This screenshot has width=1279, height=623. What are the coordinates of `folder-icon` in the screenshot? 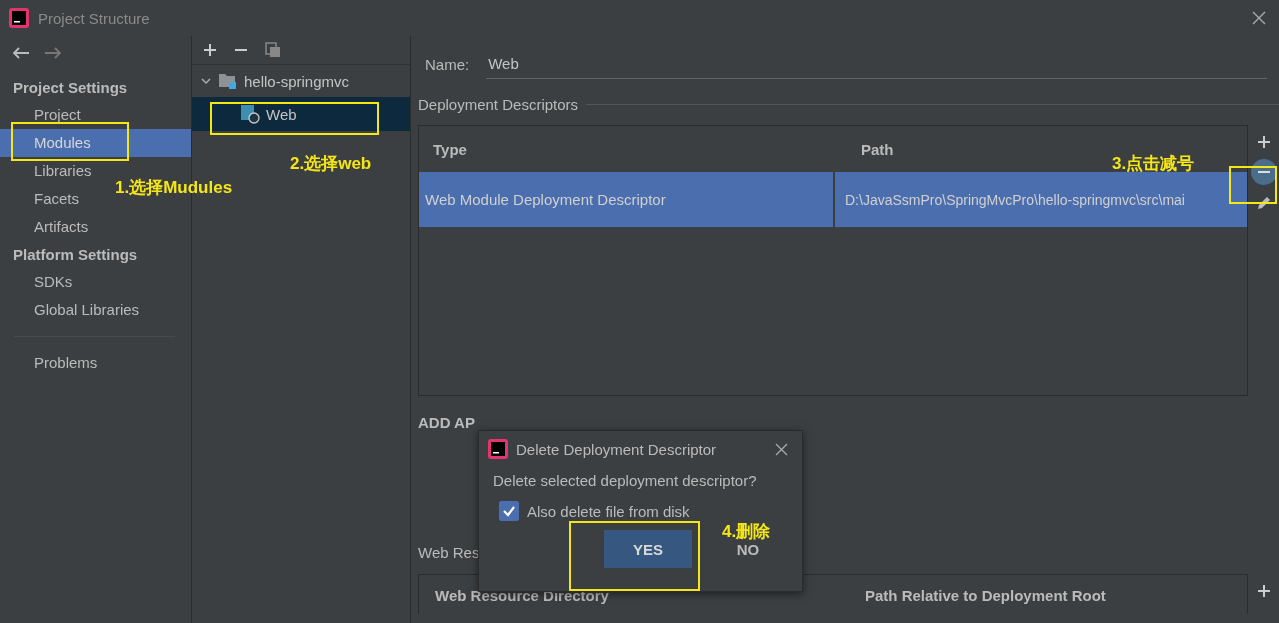 It's located at (228, 81).